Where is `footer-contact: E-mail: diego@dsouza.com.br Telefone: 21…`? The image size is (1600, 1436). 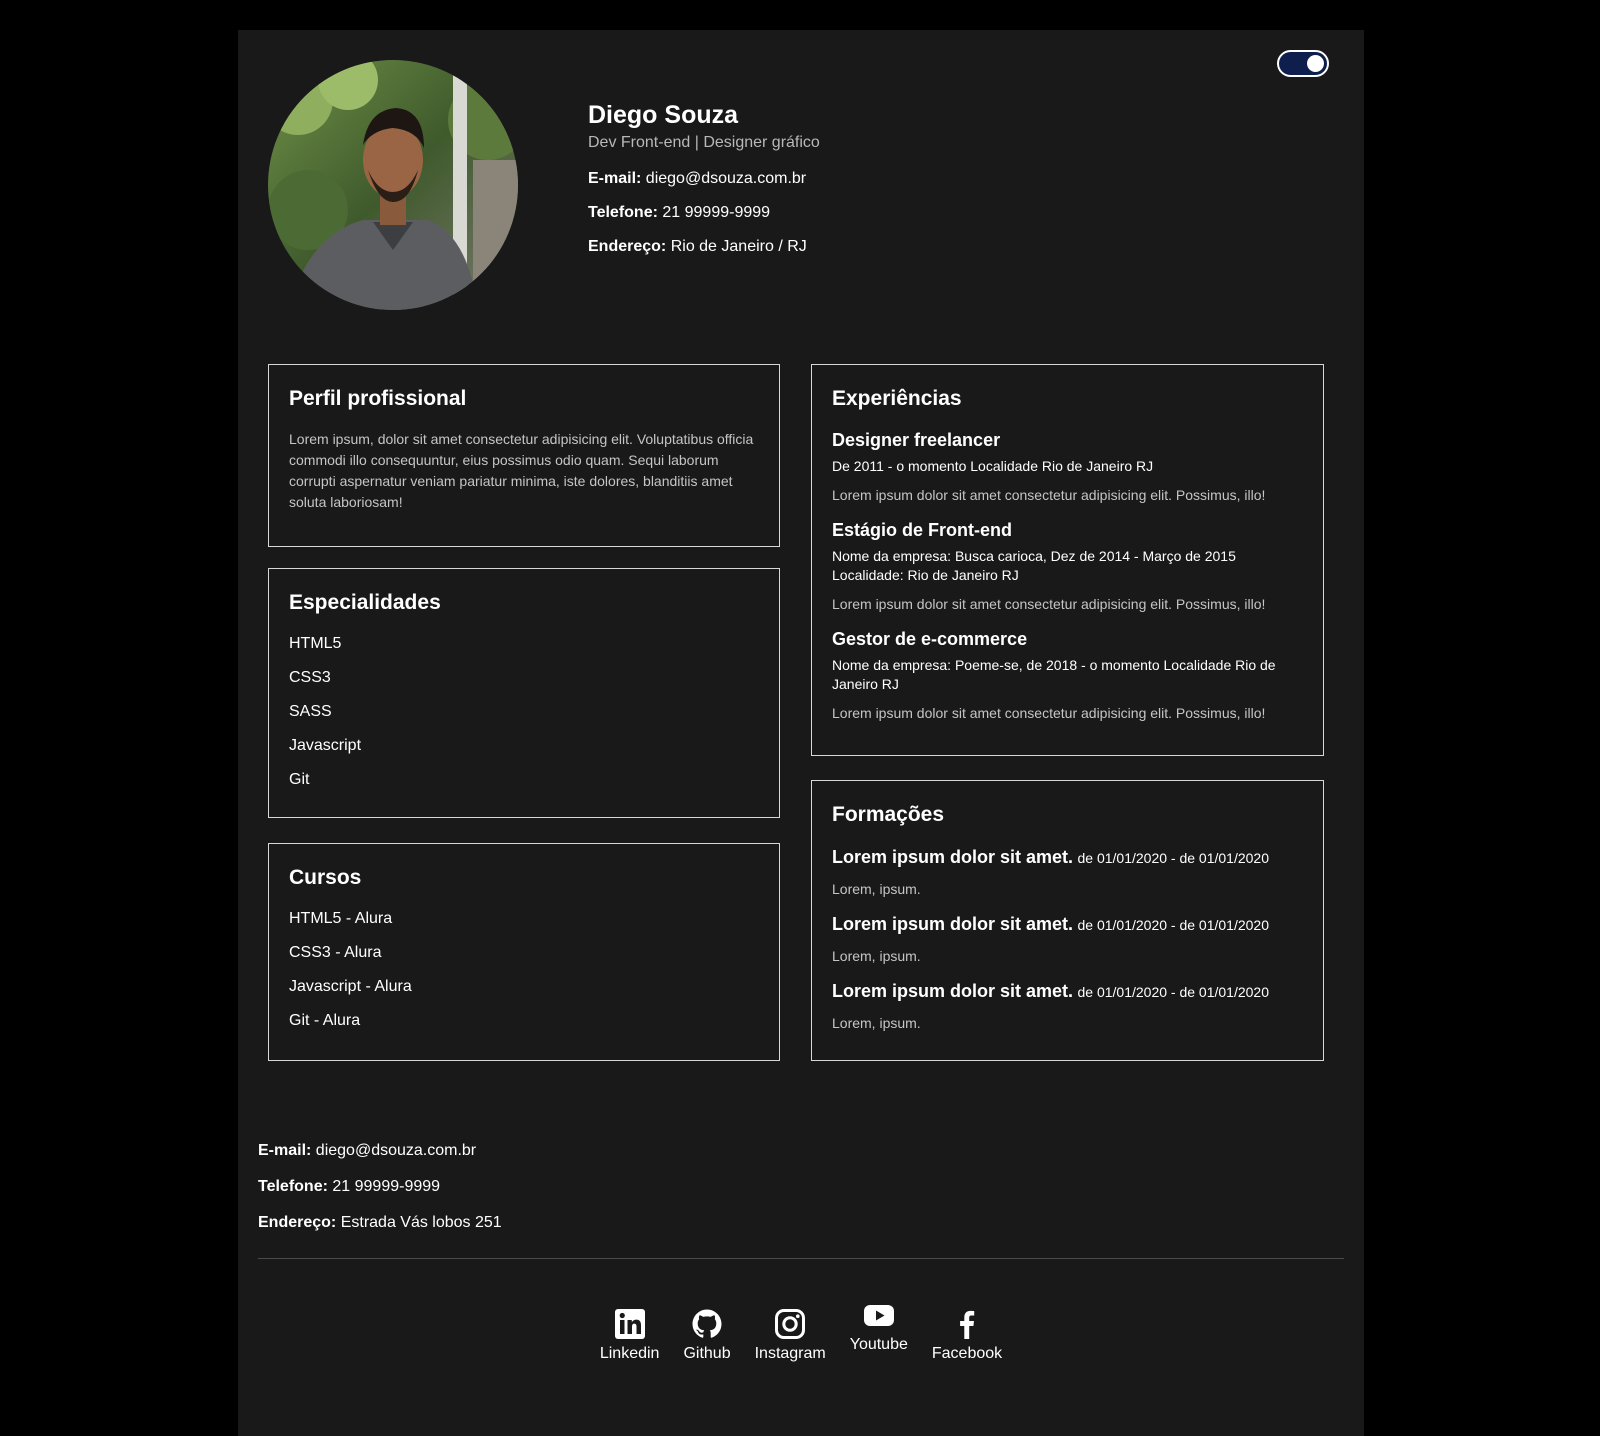
footer-contact: E-mail: diego@dsouza.com.br Telefone: 21… is located at coordinates (380, 1194).